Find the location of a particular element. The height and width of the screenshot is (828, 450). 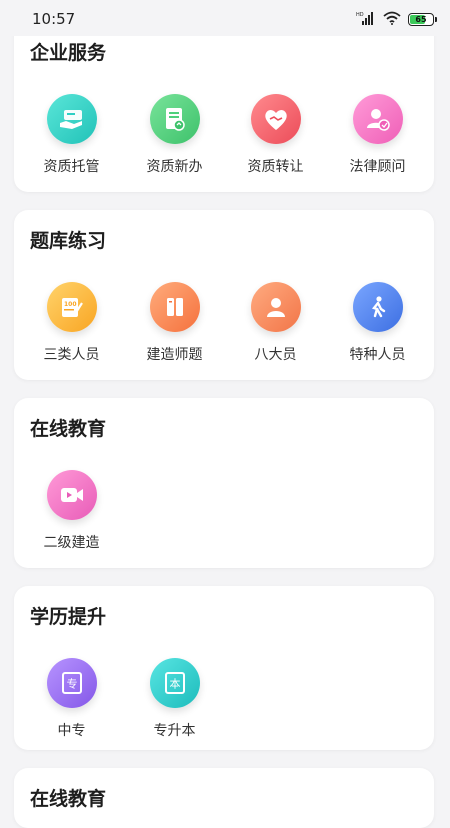

quiz-constructor: 建造师题 is located at coordinates (174, 323).